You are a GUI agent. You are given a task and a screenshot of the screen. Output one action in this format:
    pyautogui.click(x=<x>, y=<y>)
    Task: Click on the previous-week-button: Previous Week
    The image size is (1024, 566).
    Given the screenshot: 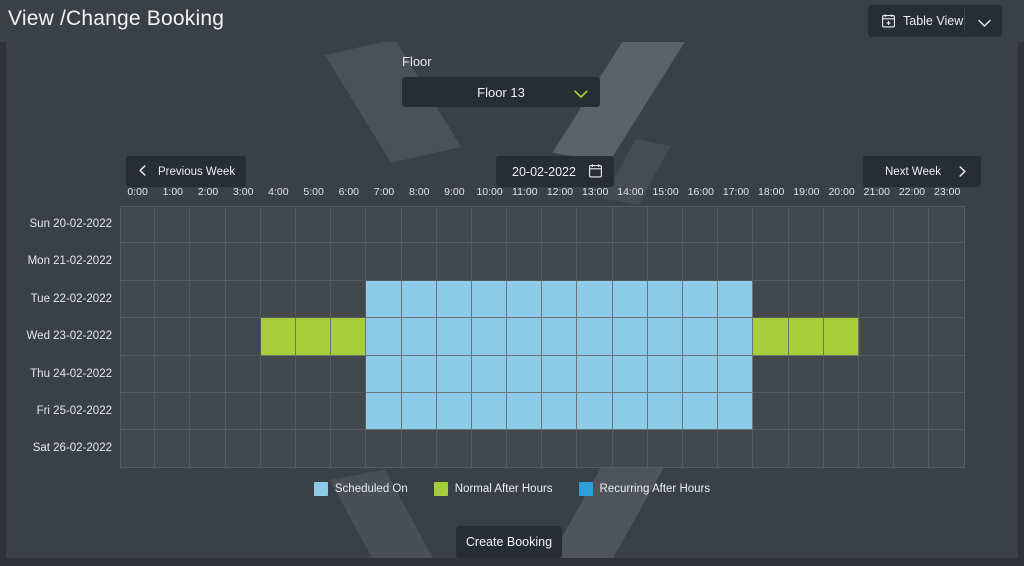 What is the action you would take?
    pyautogui.click(x=186, y=171)
    